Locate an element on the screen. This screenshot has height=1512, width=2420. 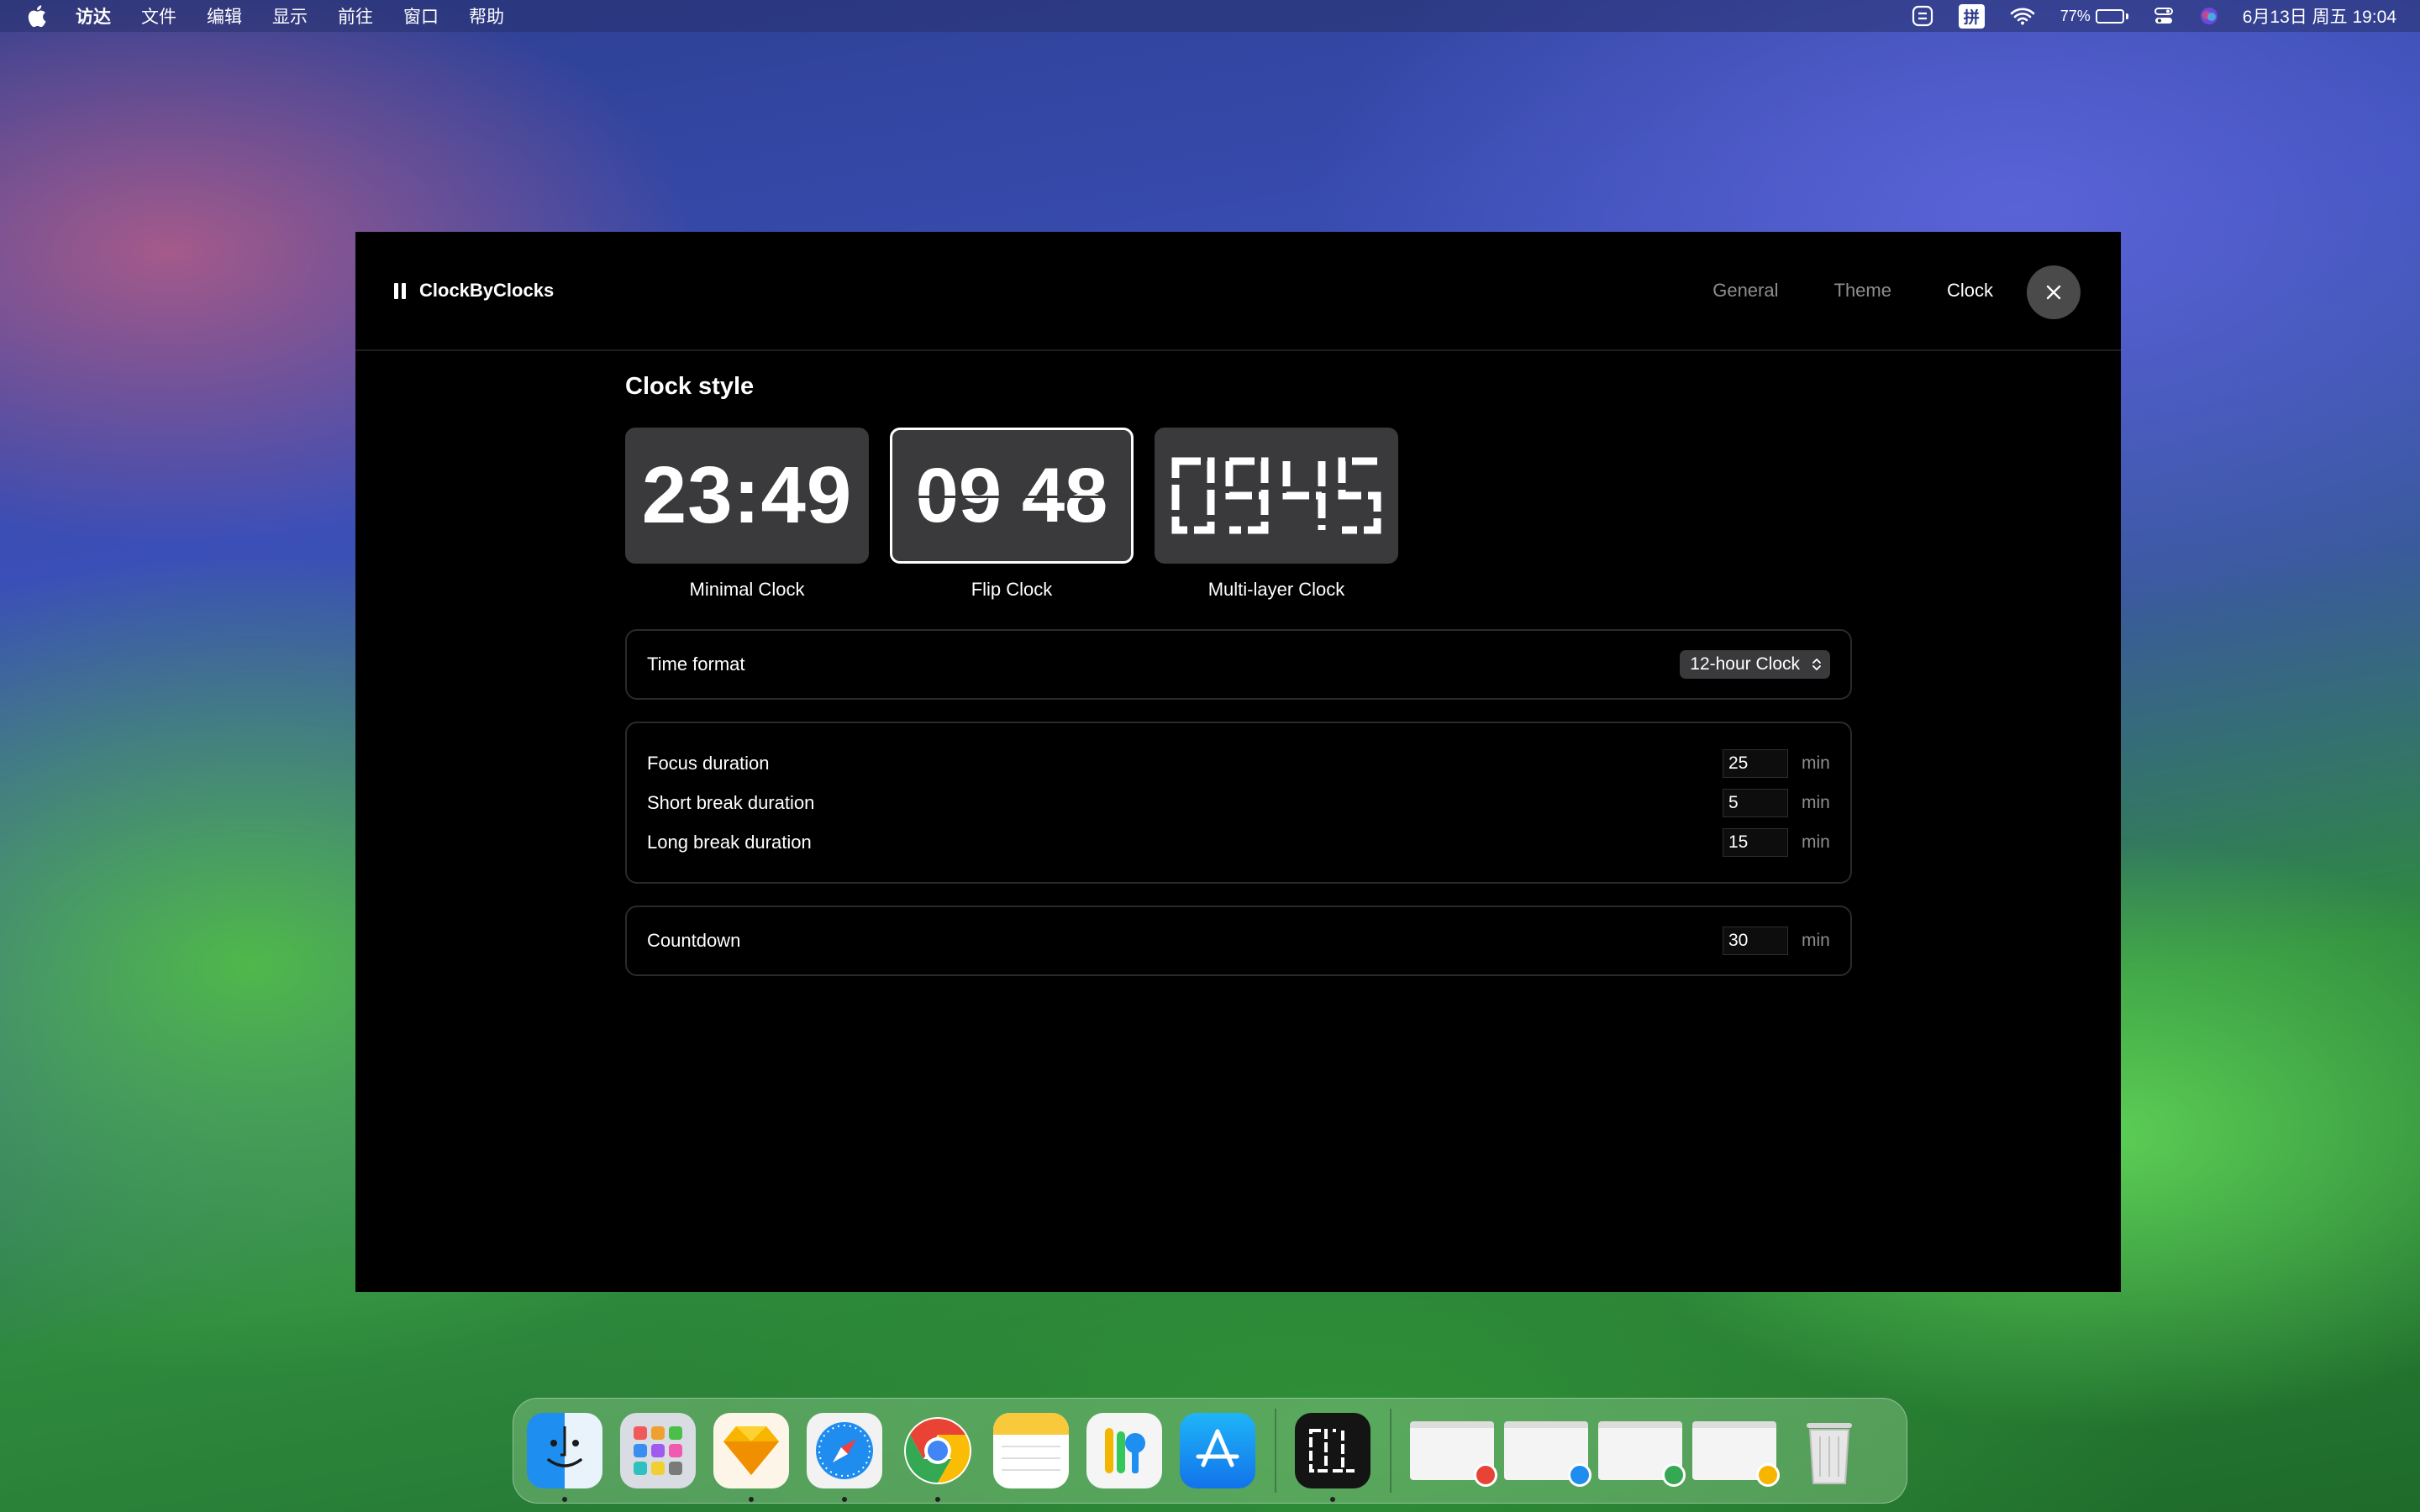
menu-help: 帮助 is located at coordinates (486, 16).